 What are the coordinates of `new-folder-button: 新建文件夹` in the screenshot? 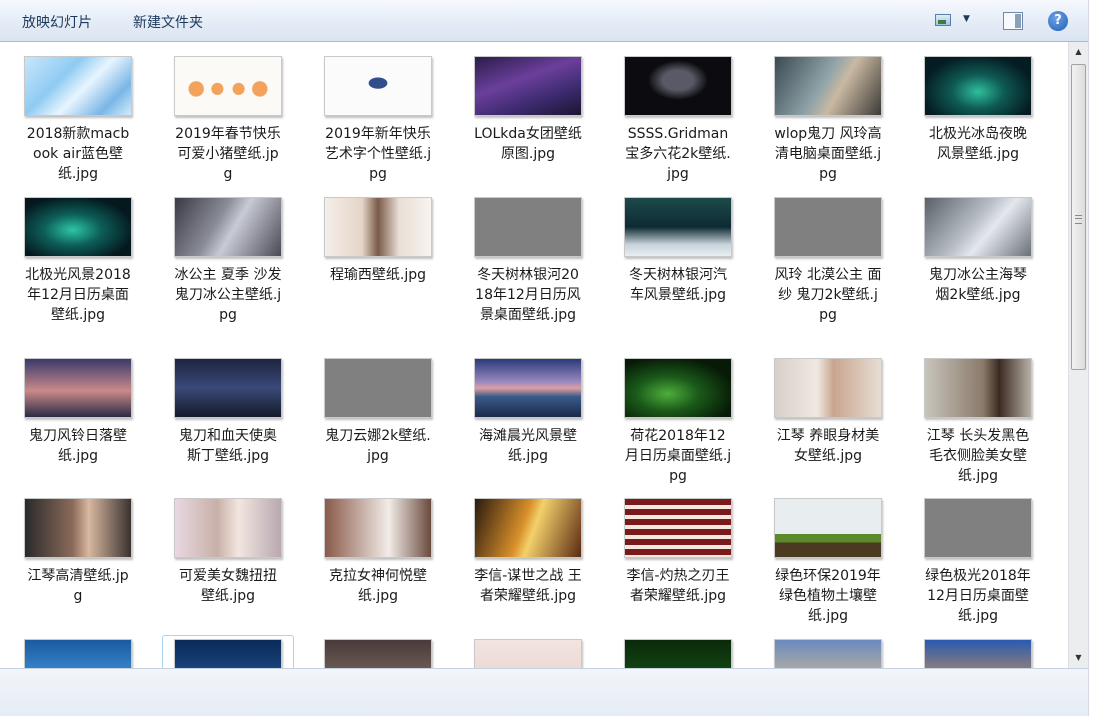 It's located at (168, 22).